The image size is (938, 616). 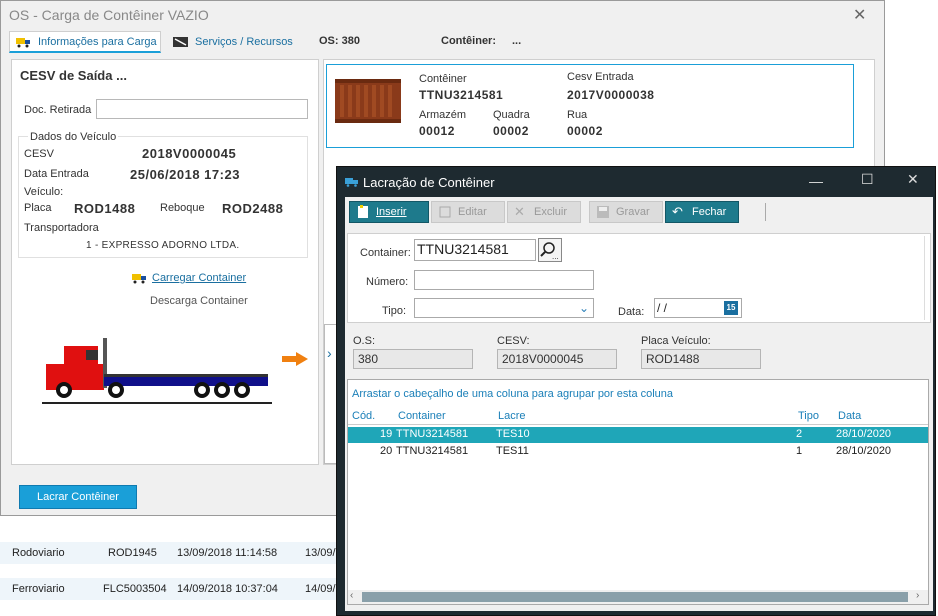 What do you see at coordinates (339, 41) in the screenshot?
I see `os-label: OS: 380` at bounding box center [339, 41].